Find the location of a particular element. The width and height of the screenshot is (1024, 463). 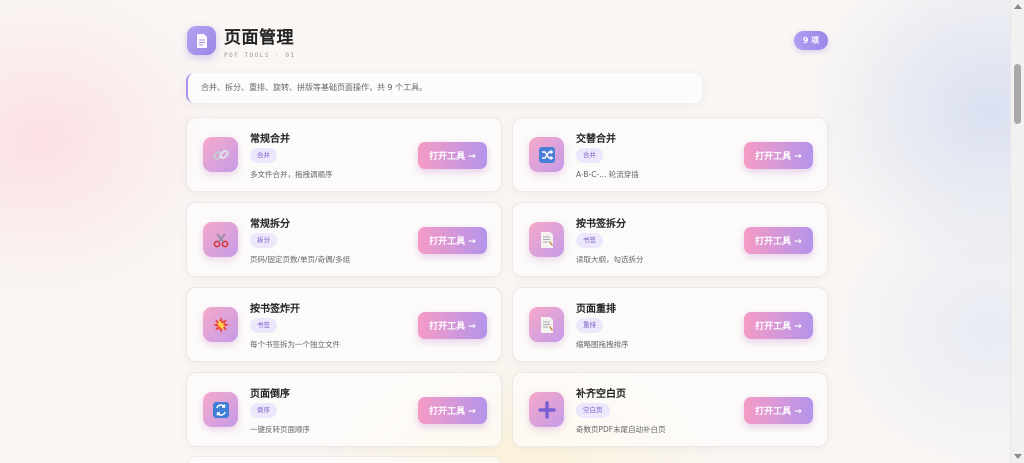

tool-tag: 倒序 is located at coordinates (263, 410).